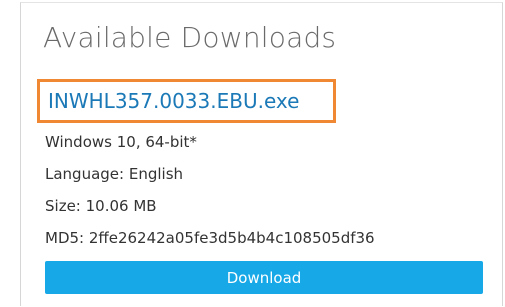 The width and height of the screenshot is (505, 307). I want to click on file-highlight-box: INWHL357.0033.EBU.exe, so click(186, 101).